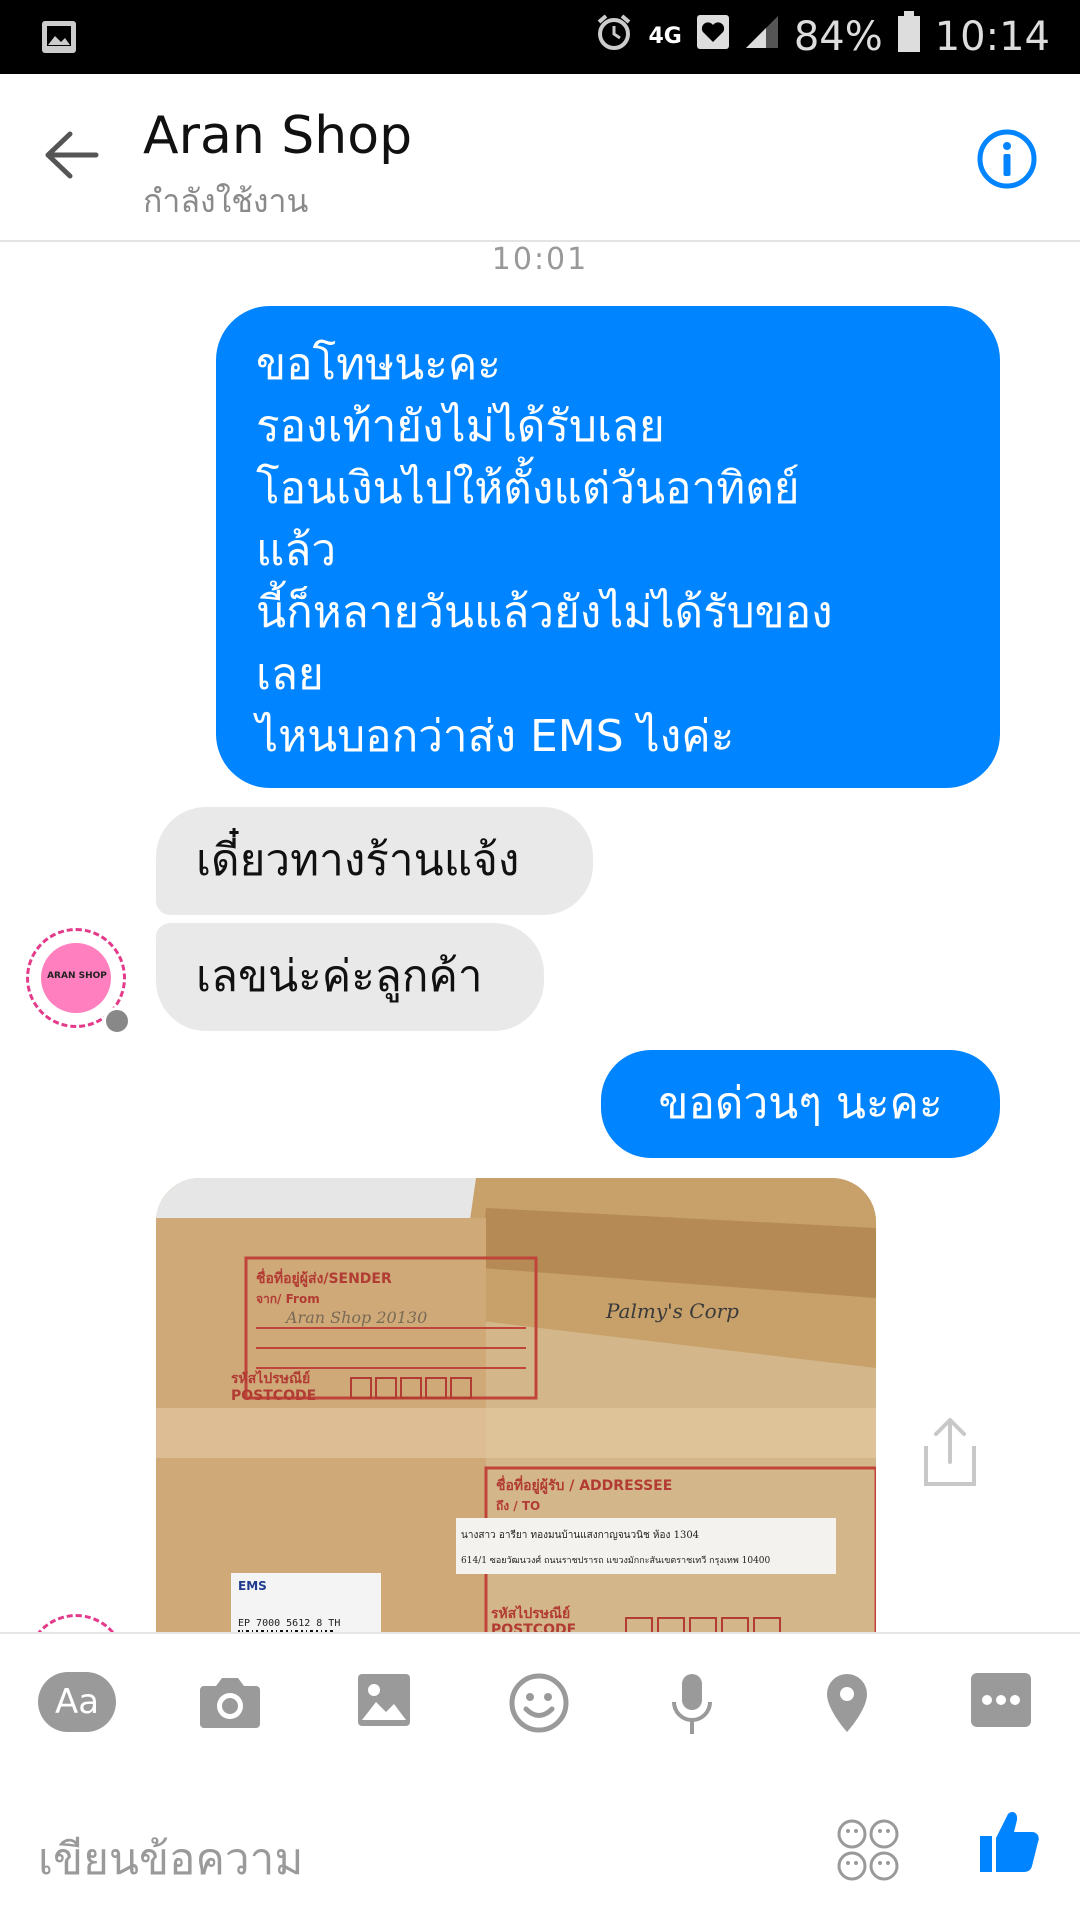  I want to click on outgoing-message: ขอด่วนๆ นะคะ, so click(800, 1104).